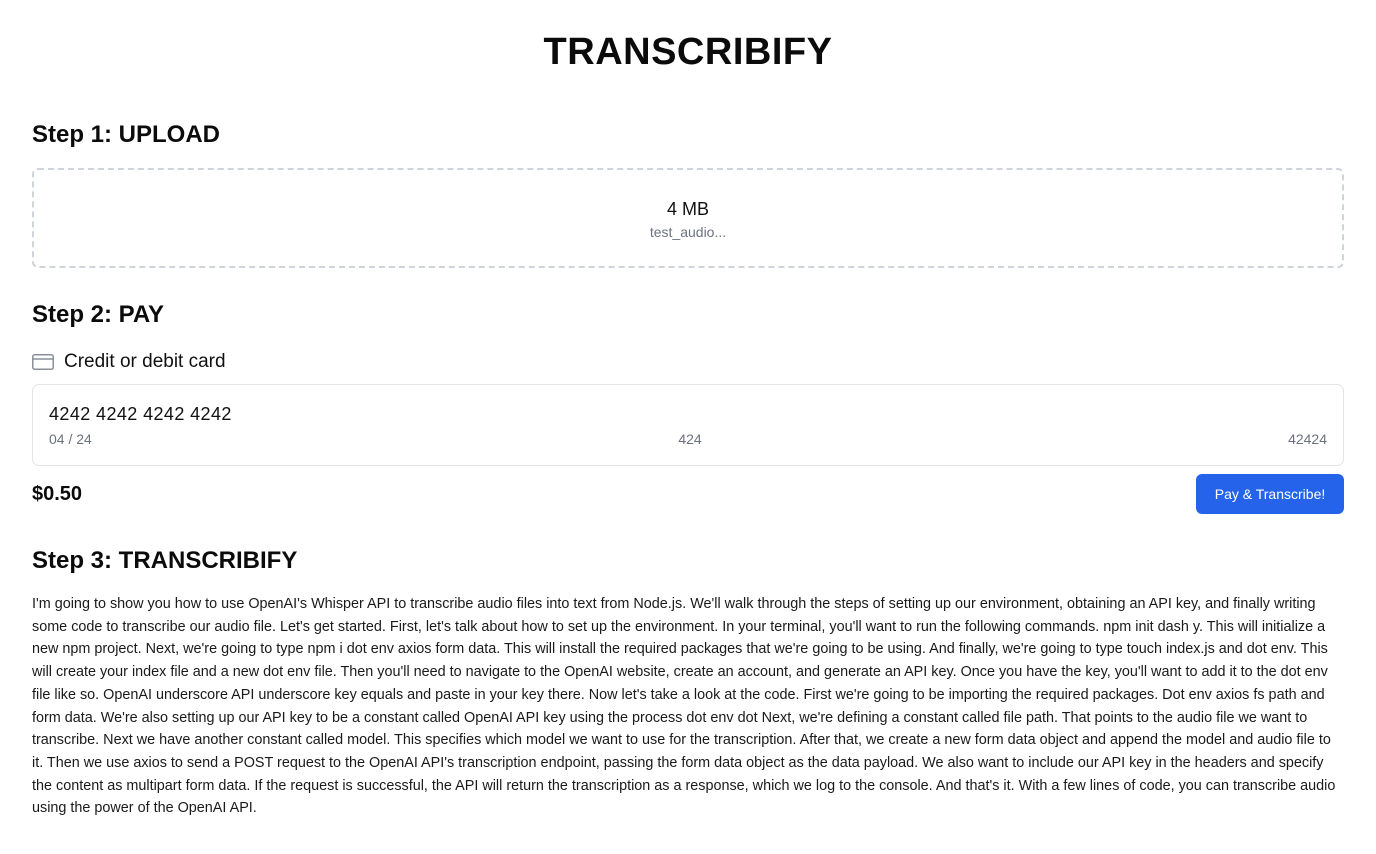 The width and height of the screenshot is (1376, 854). What do you see at coordinates (43, 362) in the screenshot?
I see `credit-card-icon` at bounding box center [43, 362].